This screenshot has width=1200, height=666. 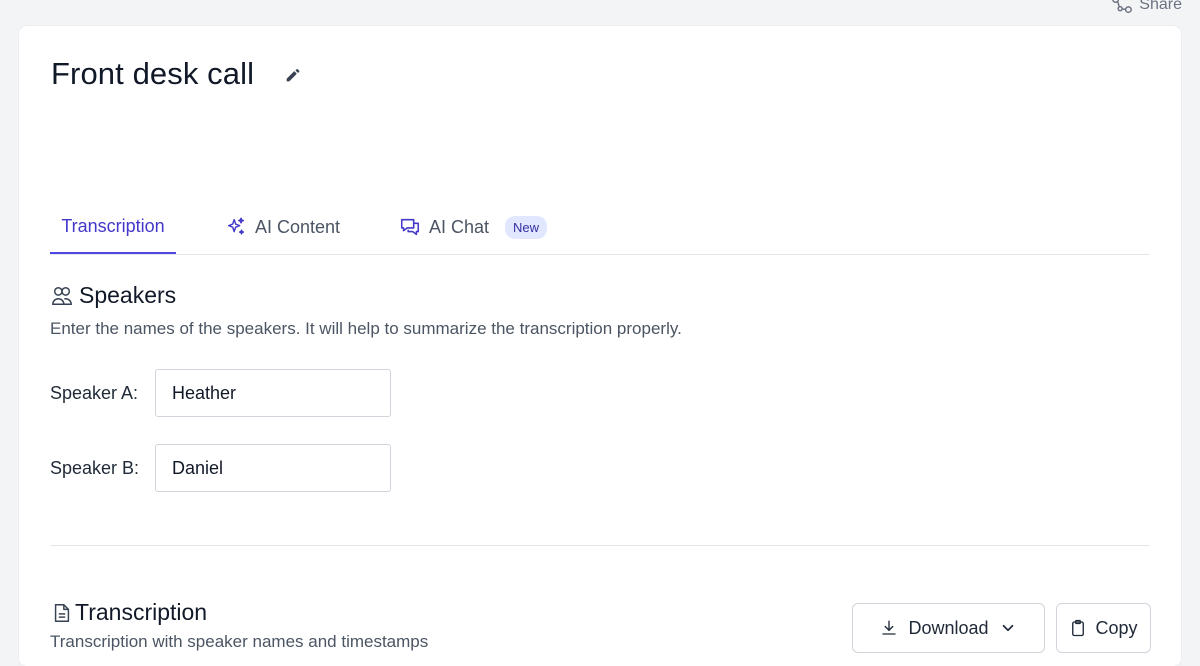 I want to click on speaker-a-label: Speaker A:, so click(x=102, y=393).